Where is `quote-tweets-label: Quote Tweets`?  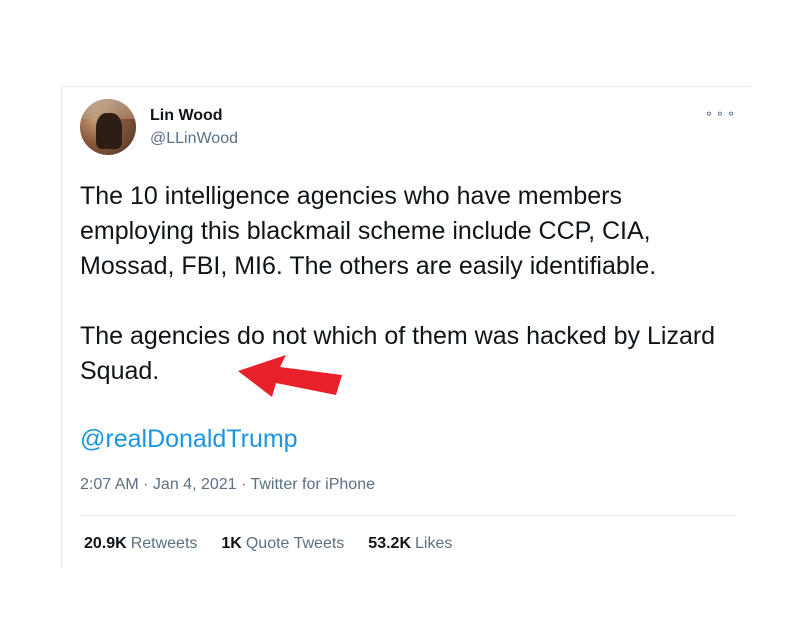
quote-tweets-label: Quote Tweets is located at coordinates (295, 543).